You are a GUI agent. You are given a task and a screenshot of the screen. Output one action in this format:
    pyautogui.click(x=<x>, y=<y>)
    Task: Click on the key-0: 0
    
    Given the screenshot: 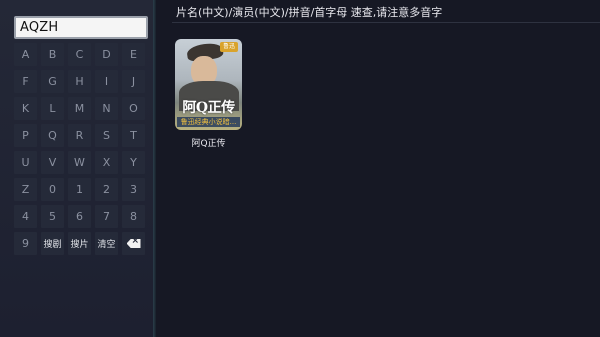 What is the action you would take?
    pyautogui.click(x=52, y=189)
    